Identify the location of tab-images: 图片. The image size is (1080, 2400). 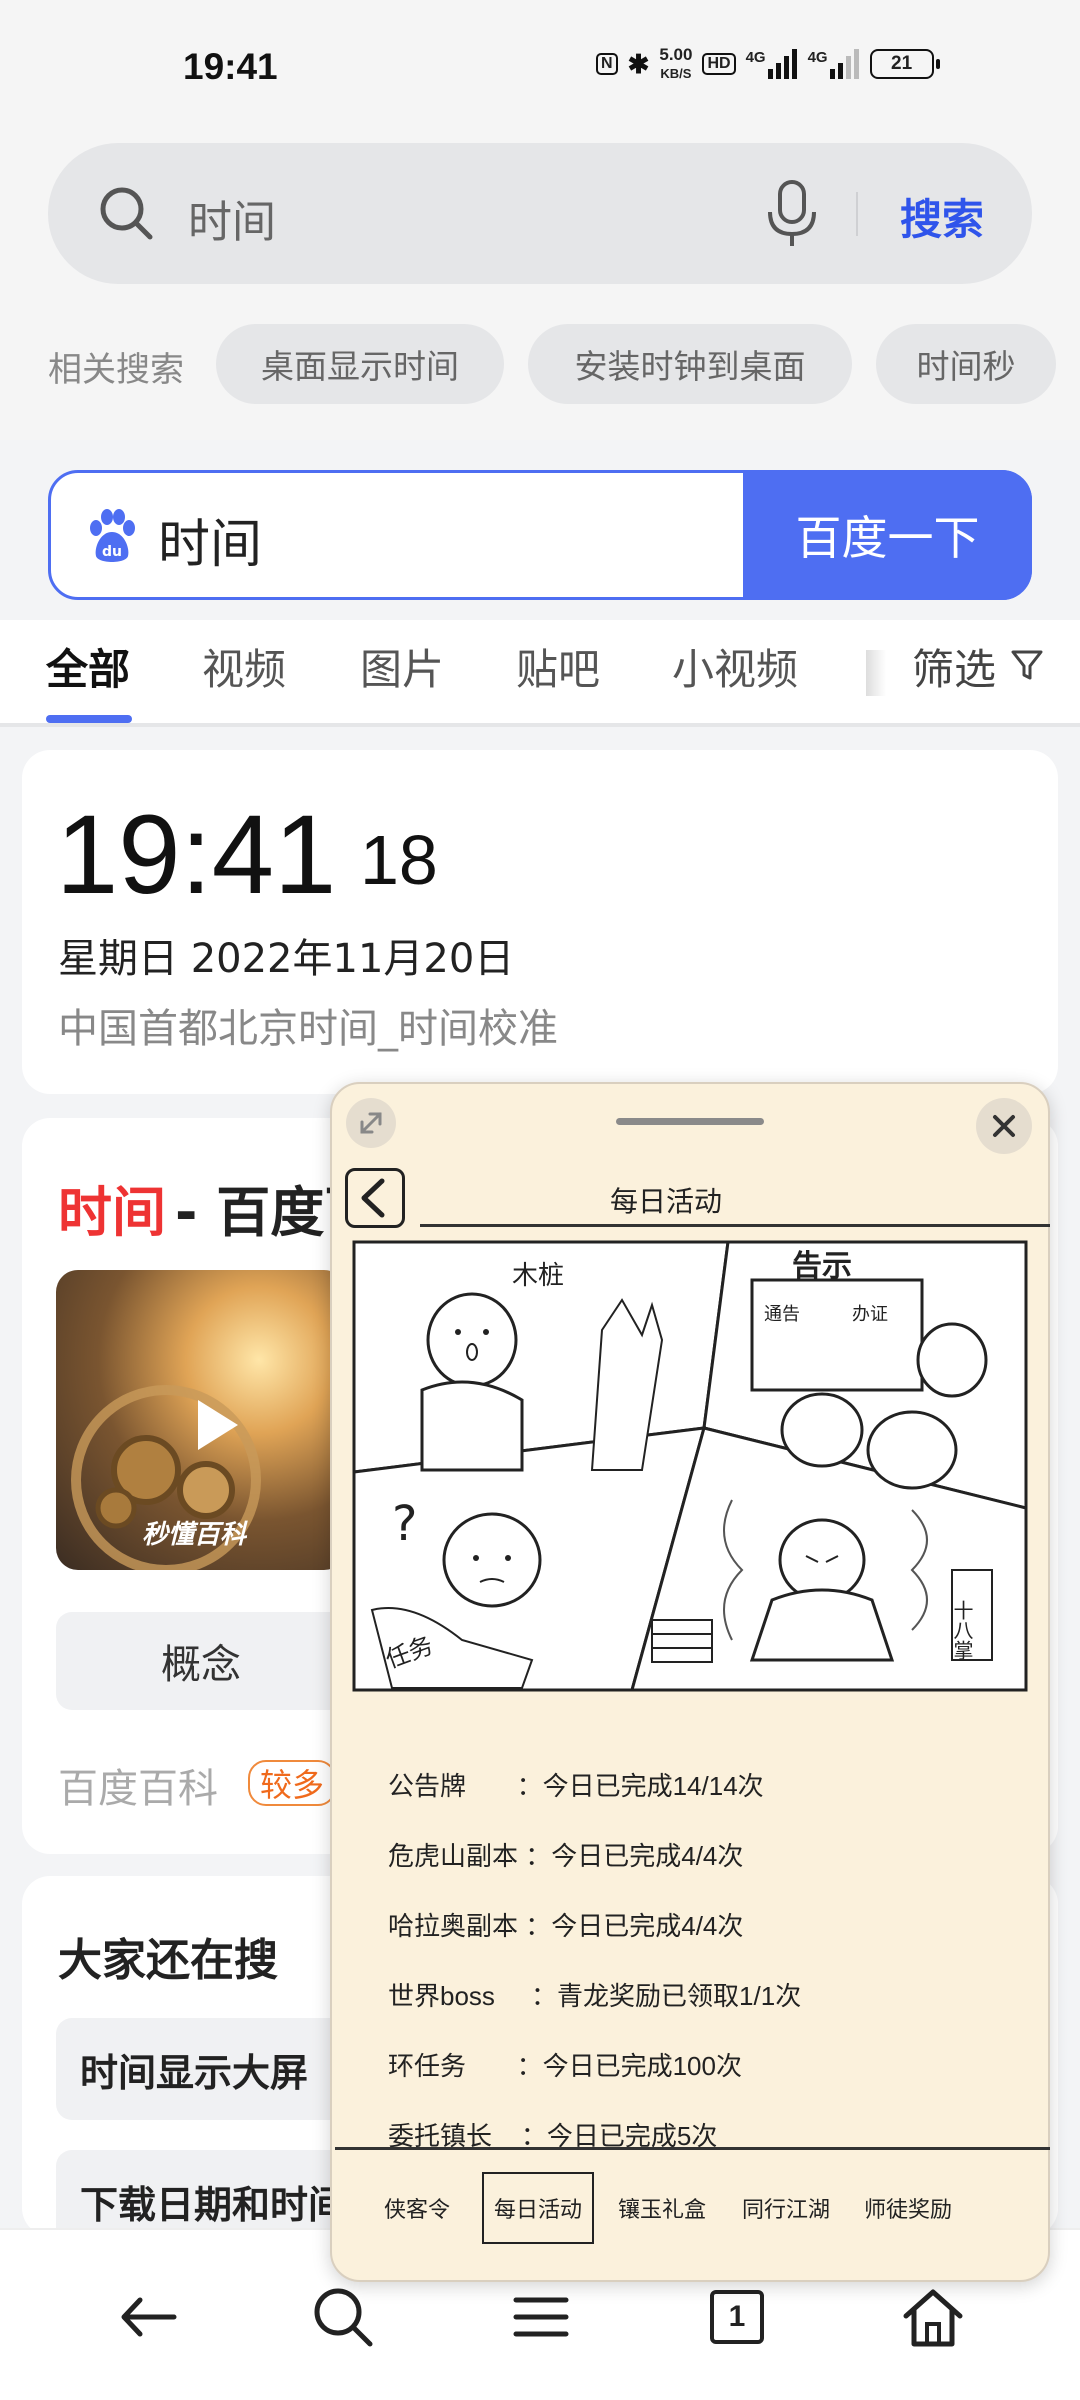
(402, 666).